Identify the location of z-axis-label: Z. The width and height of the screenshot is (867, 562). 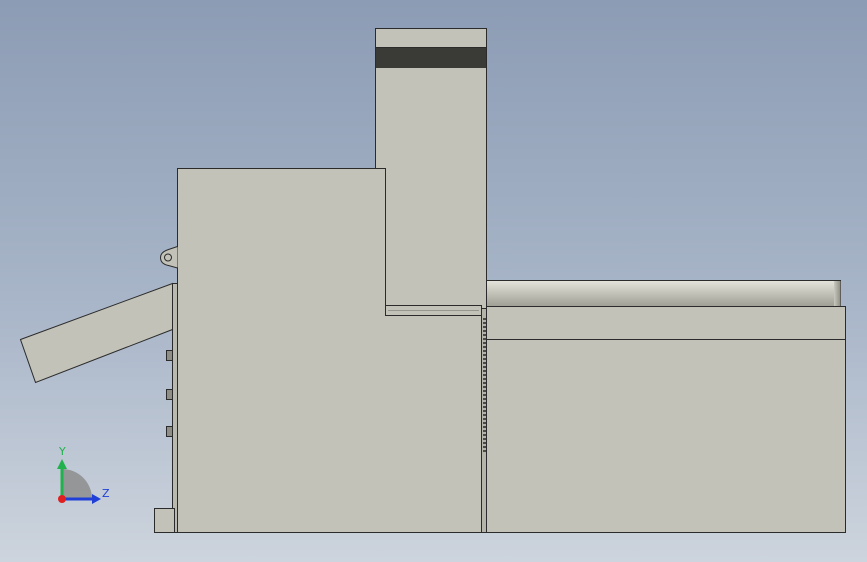
(106, 493).